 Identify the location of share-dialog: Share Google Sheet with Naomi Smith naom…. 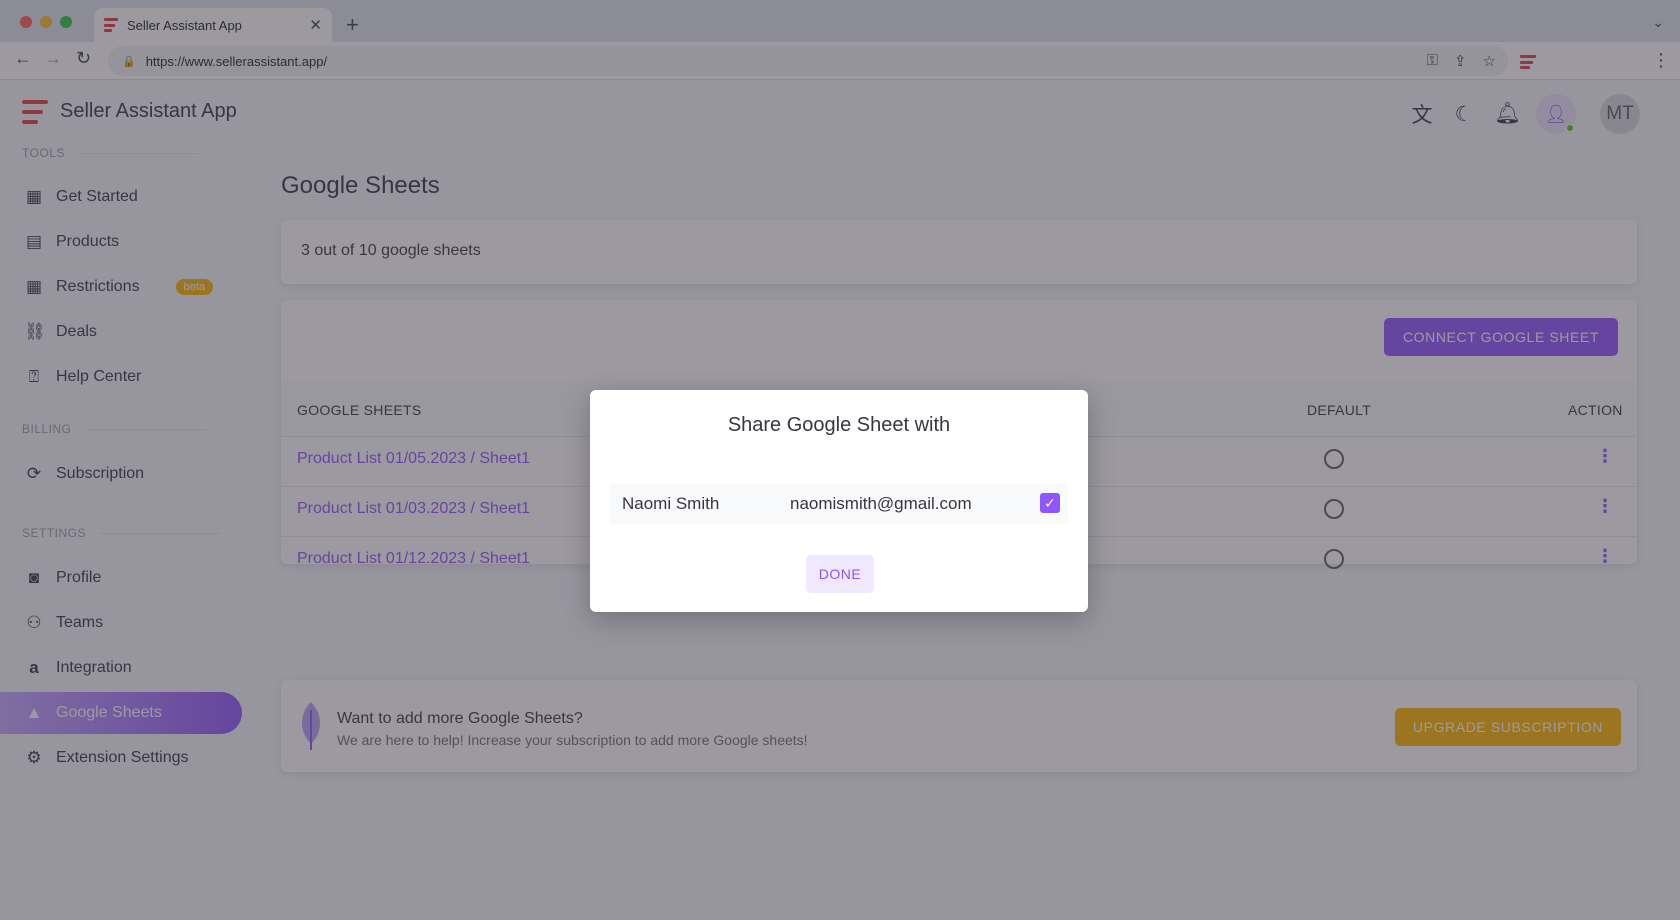
(839, 501).